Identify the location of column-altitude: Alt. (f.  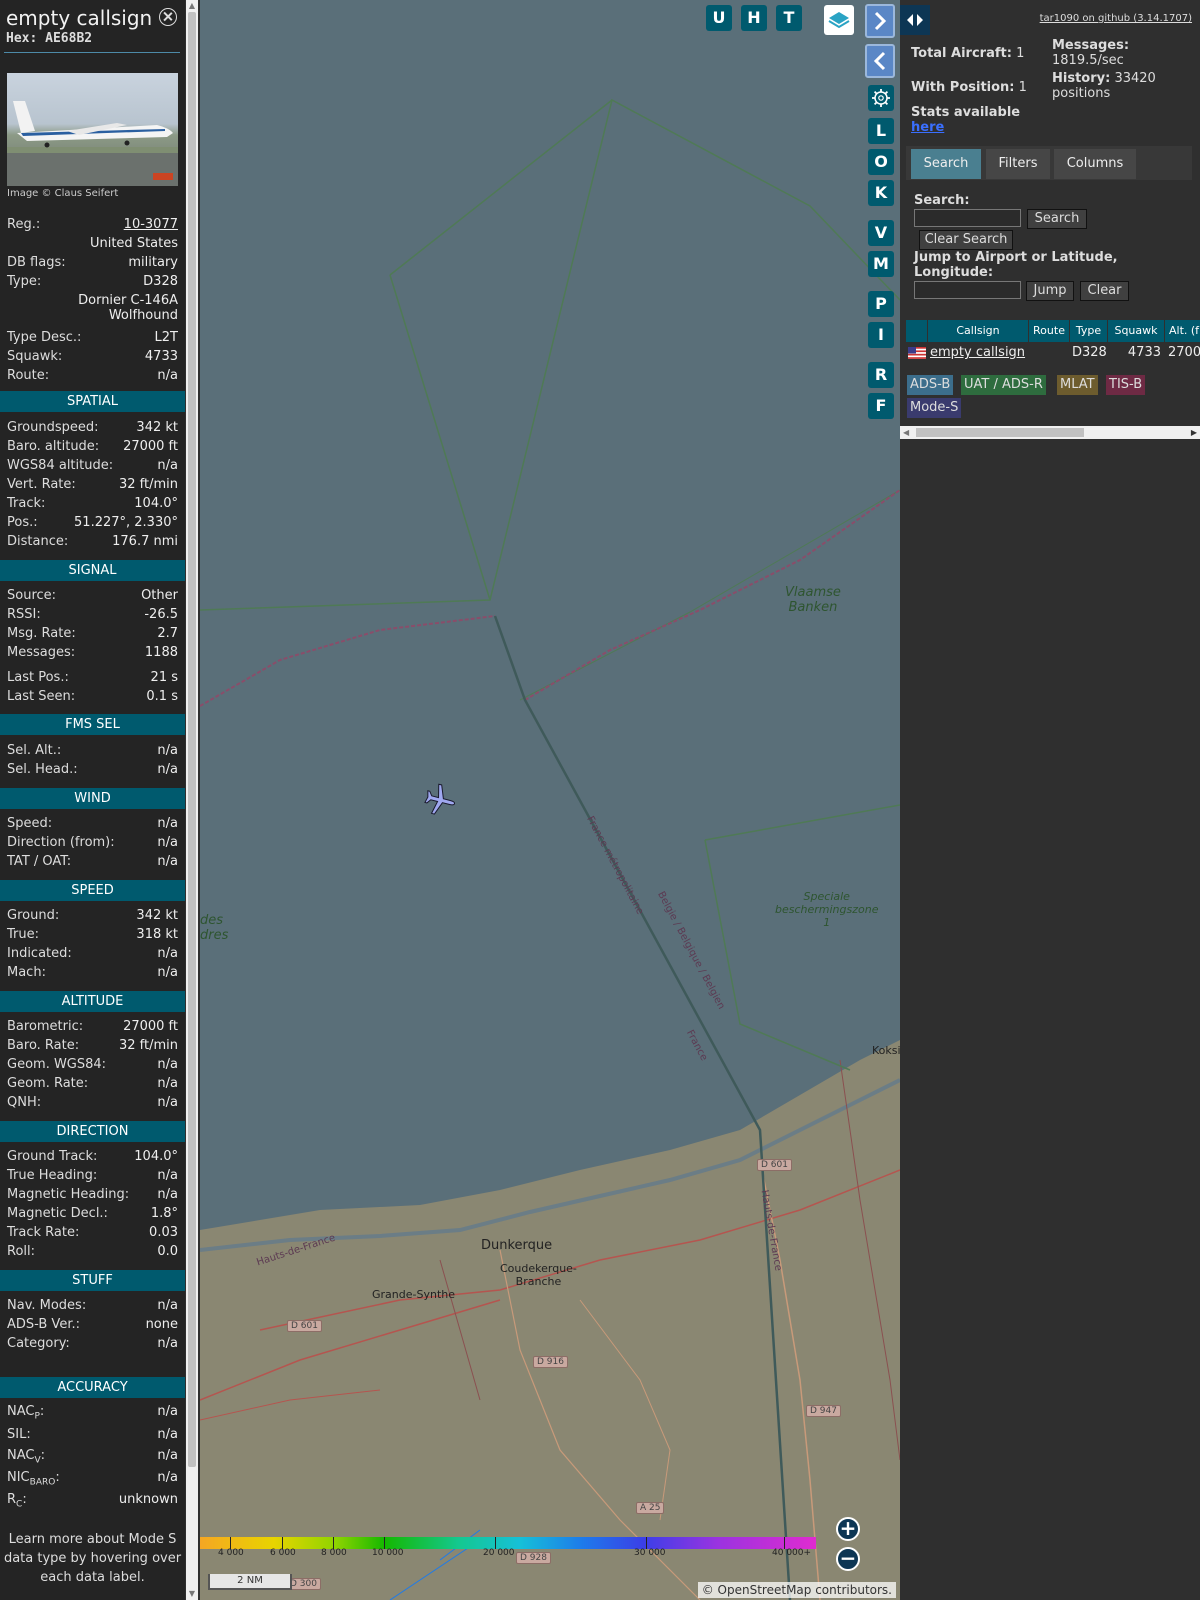
(1182, 331).